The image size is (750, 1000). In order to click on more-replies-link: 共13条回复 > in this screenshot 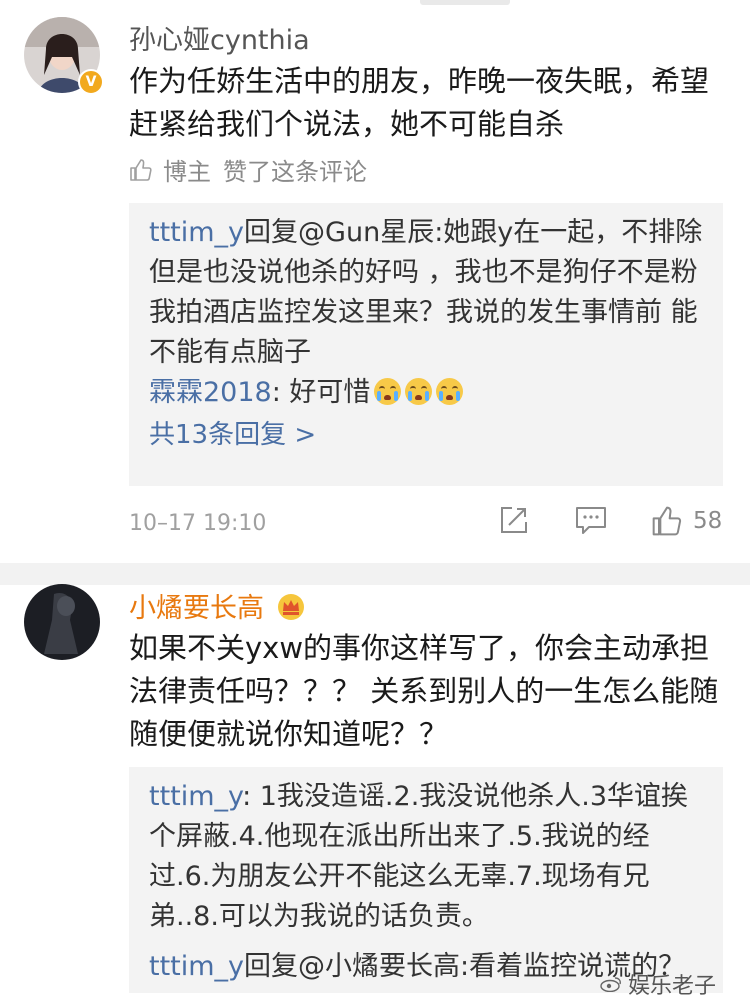, I will do `click(426, 435)`.